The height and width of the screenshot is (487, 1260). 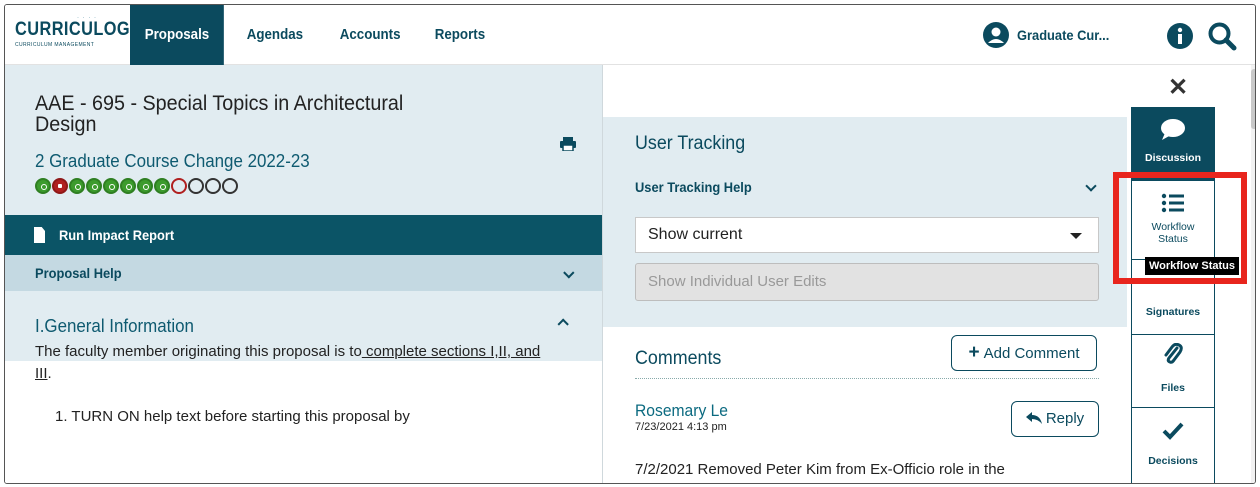 What do you see at coordinates (1173, 461) in the screenshot?
I see `decisions-label: Decisions` at bounding box center [1173, 461].